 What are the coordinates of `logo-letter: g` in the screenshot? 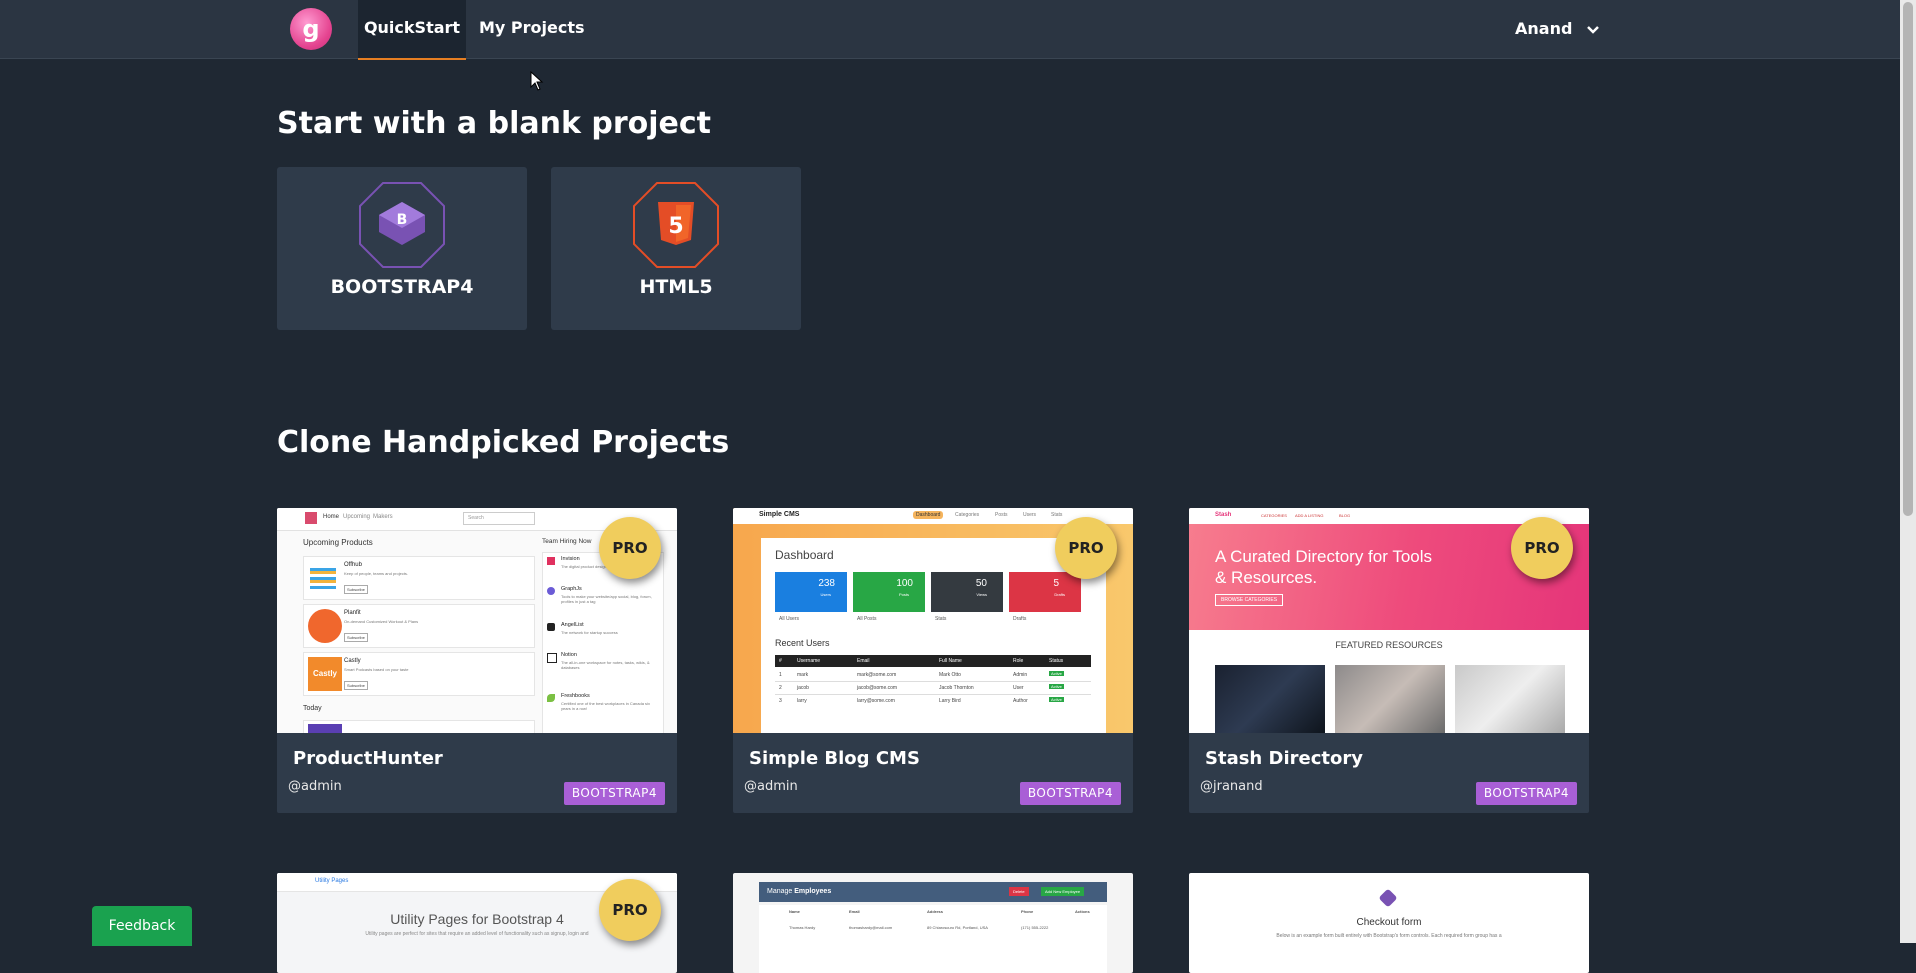 It's located at (311, 29).